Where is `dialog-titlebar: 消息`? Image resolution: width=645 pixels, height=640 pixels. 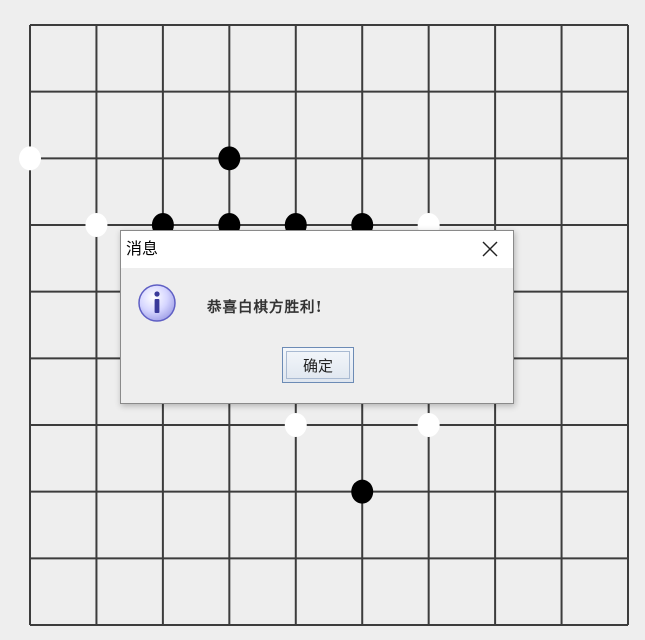 dialog-titlebar: 消息 is located at coordinates (317, 249).